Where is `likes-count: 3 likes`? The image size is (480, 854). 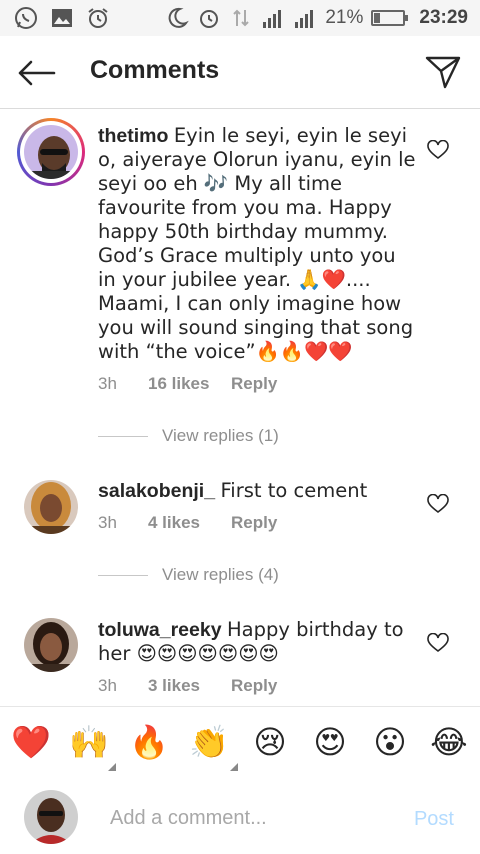
likes-count: 3 likes is located at coordinates (189, 686).